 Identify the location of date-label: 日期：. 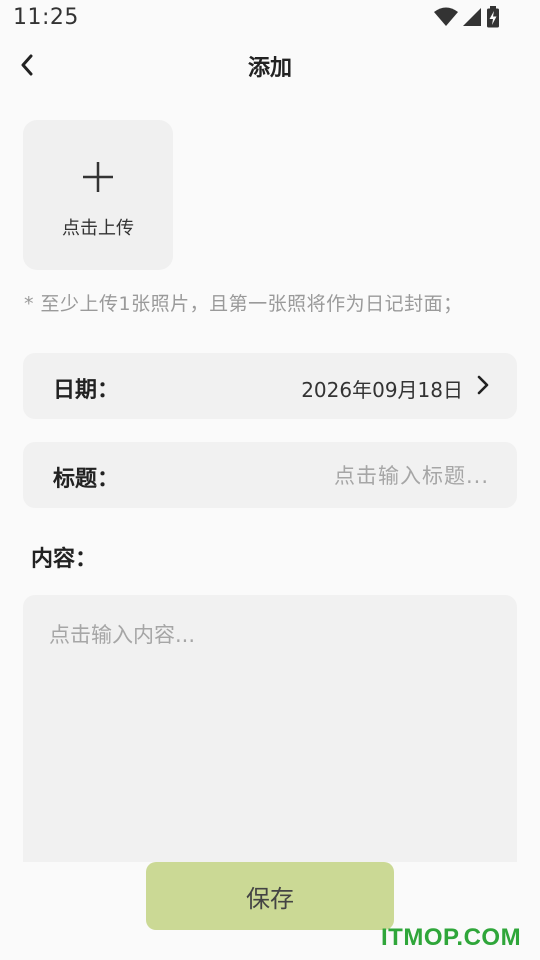
(86, 390).